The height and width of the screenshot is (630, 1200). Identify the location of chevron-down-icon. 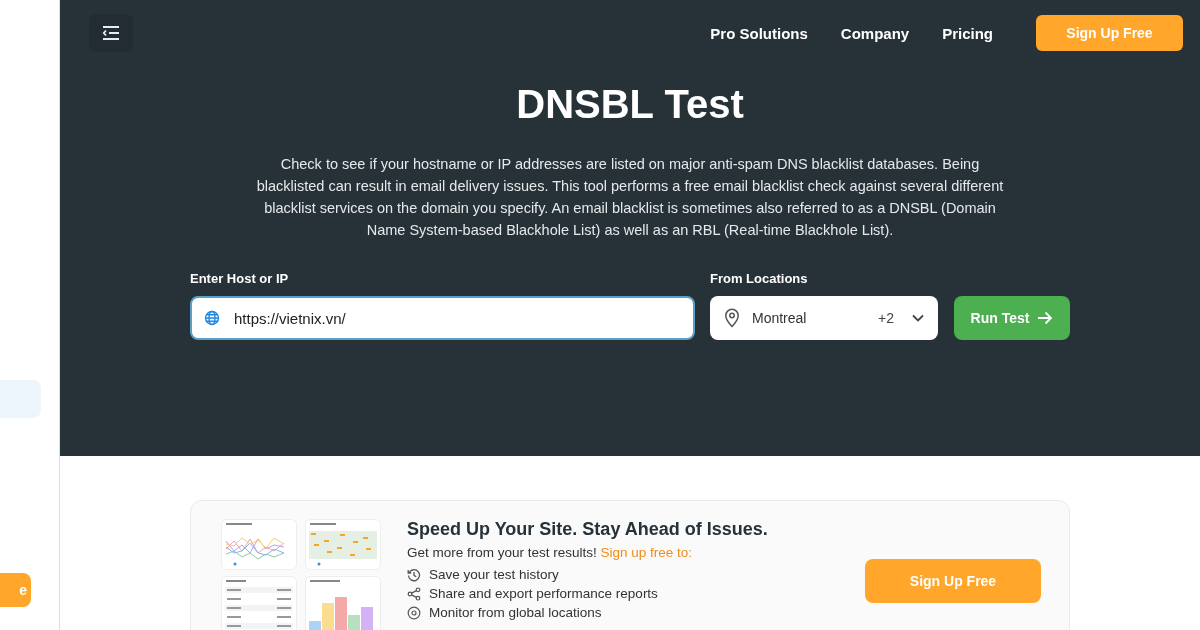
(918, 318).